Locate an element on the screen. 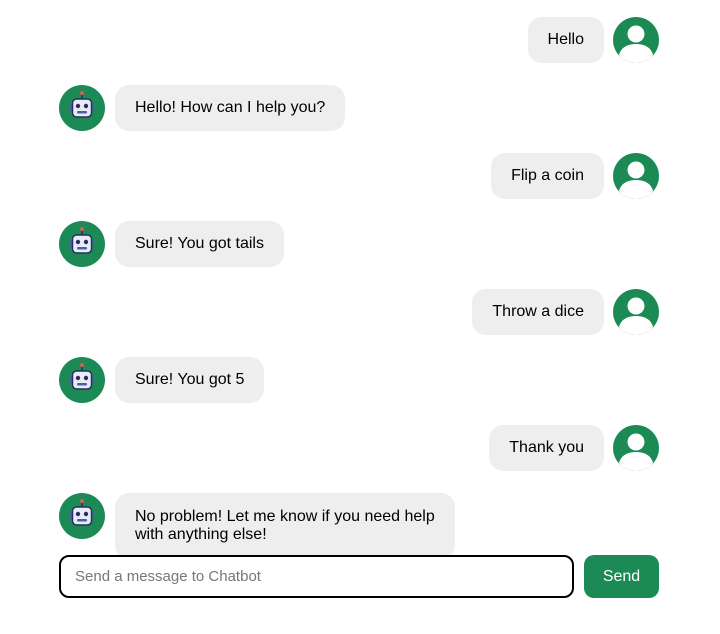 The width and height of the screenshot is (720, 634). message-bubble: Hello! How can I help you? is located at coordinates (230, 108).